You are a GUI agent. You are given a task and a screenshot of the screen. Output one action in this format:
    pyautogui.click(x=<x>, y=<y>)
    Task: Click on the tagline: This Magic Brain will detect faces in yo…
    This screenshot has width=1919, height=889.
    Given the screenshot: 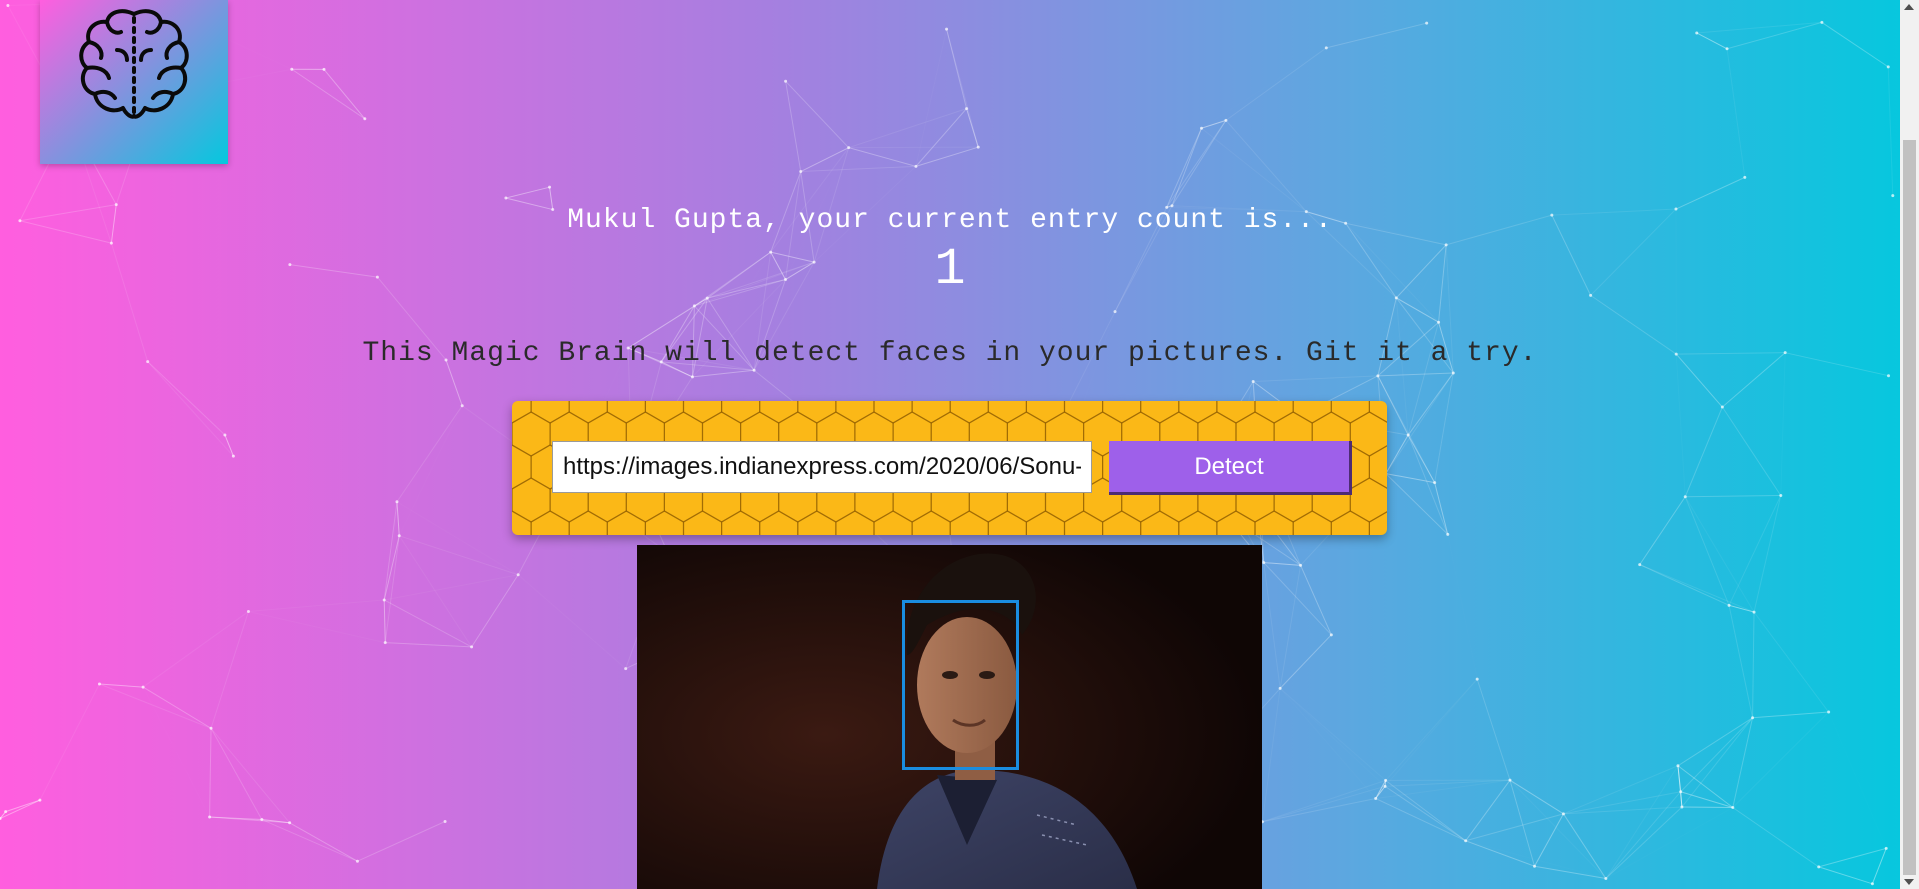 What is the action you would take?
    pyautogui.click(x=950, y=353)
    